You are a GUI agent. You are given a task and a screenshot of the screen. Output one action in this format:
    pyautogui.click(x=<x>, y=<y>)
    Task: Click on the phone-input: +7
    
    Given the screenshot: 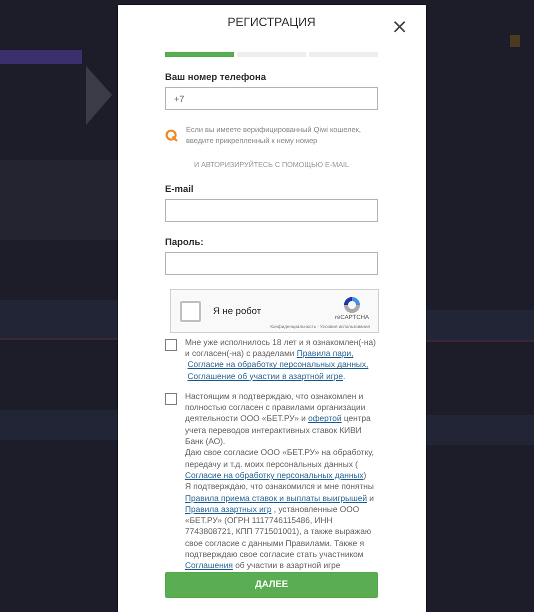 What is the action you would take?
    pyautogui.click(x=271, y=98)
    